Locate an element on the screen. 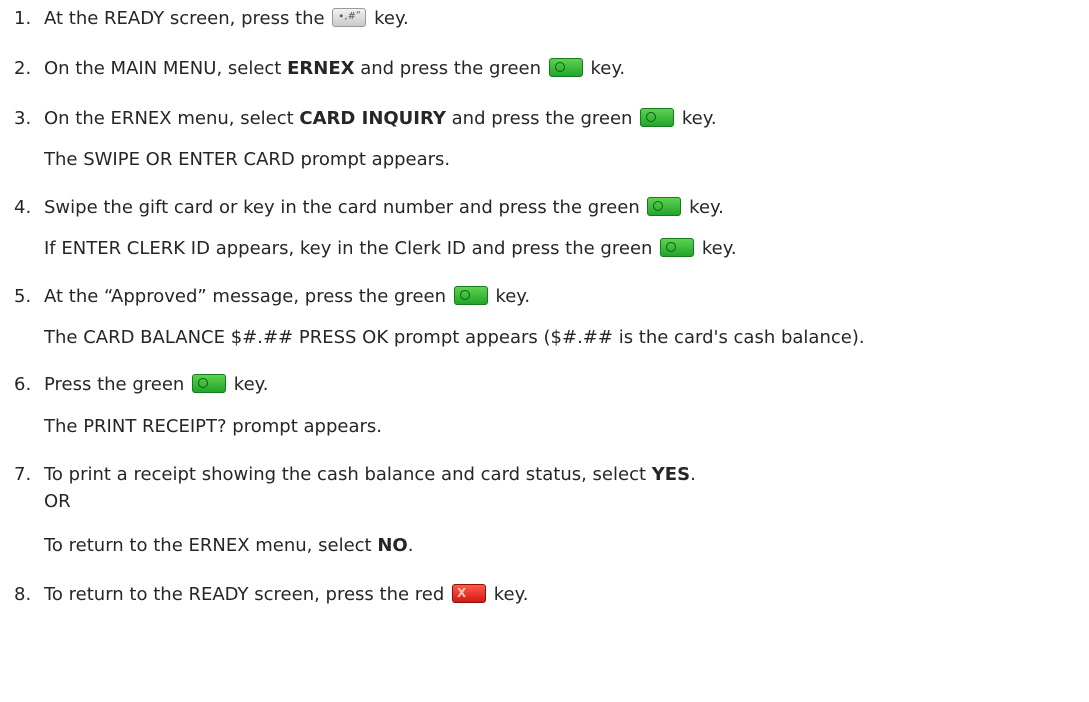 This screenshot has width=1089, height=702. step-text: On the ERNEX menu, select is located at coordinates (172, 118).